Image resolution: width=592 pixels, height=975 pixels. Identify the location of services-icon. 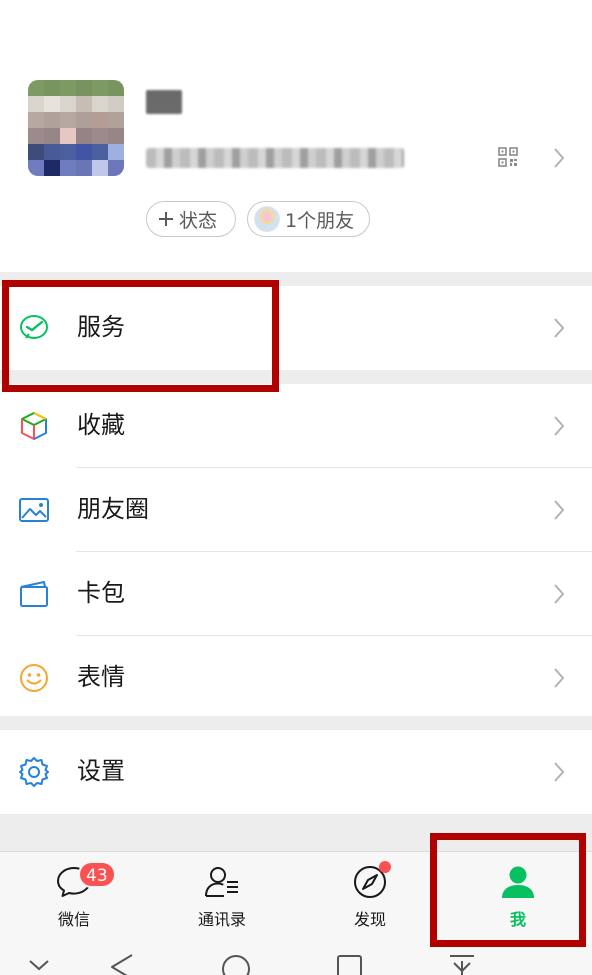
(34, 327).